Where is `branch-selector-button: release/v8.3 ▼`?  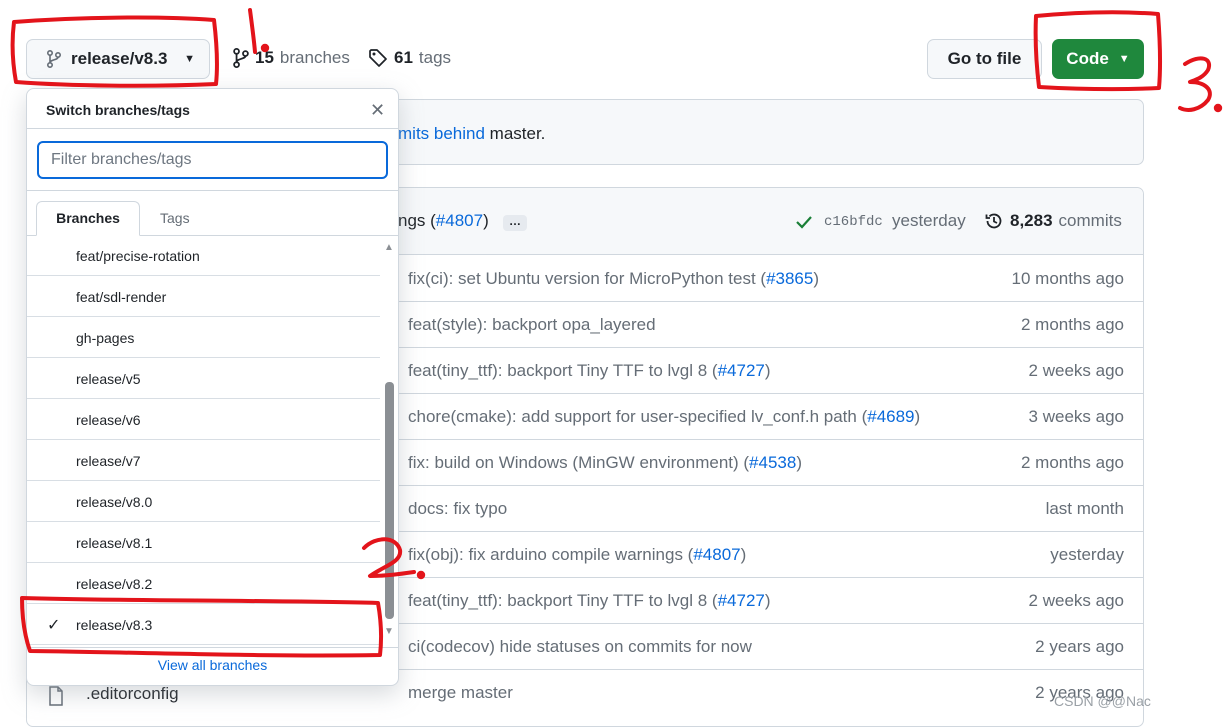
branch-selector-button: release/v8.3 ▼ is located at coordinates (118, 59).